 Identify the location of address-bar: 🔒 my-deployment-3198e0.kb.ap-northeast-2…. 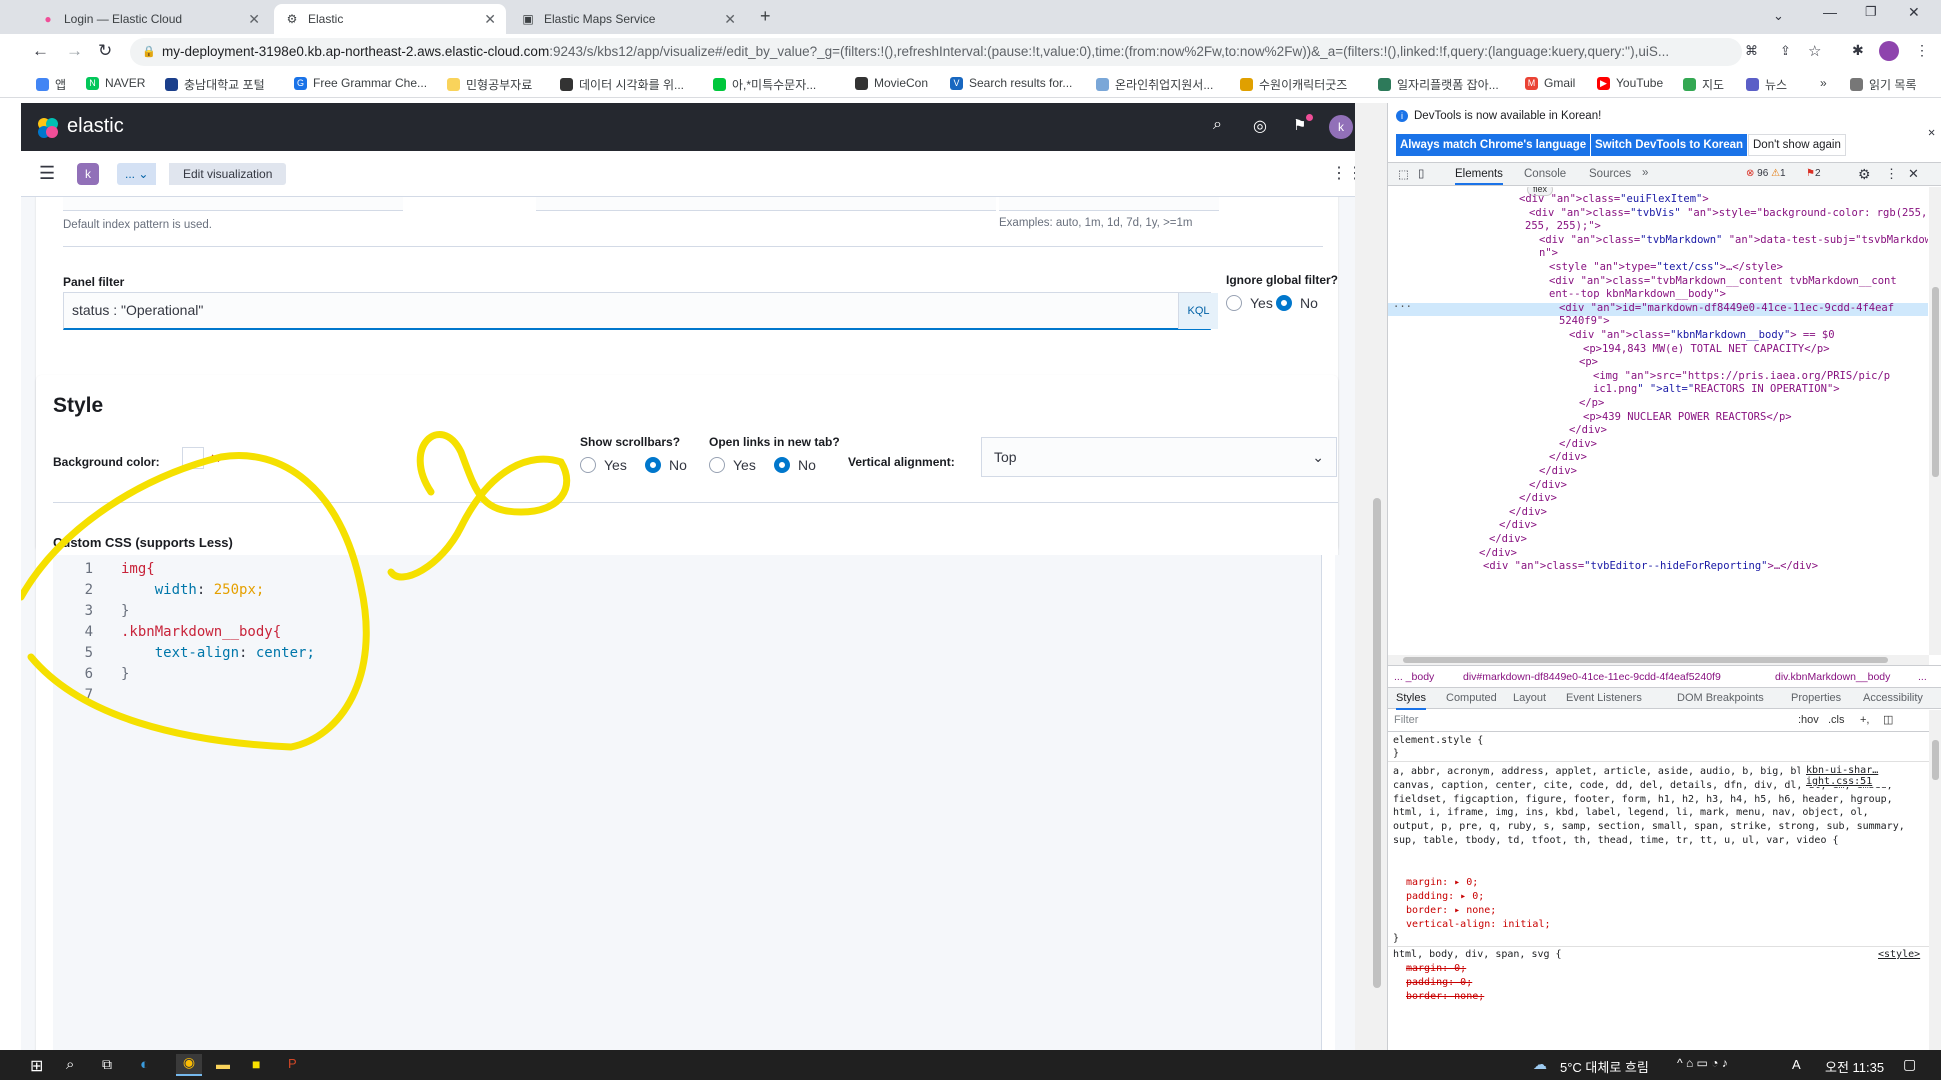
(936, 52).